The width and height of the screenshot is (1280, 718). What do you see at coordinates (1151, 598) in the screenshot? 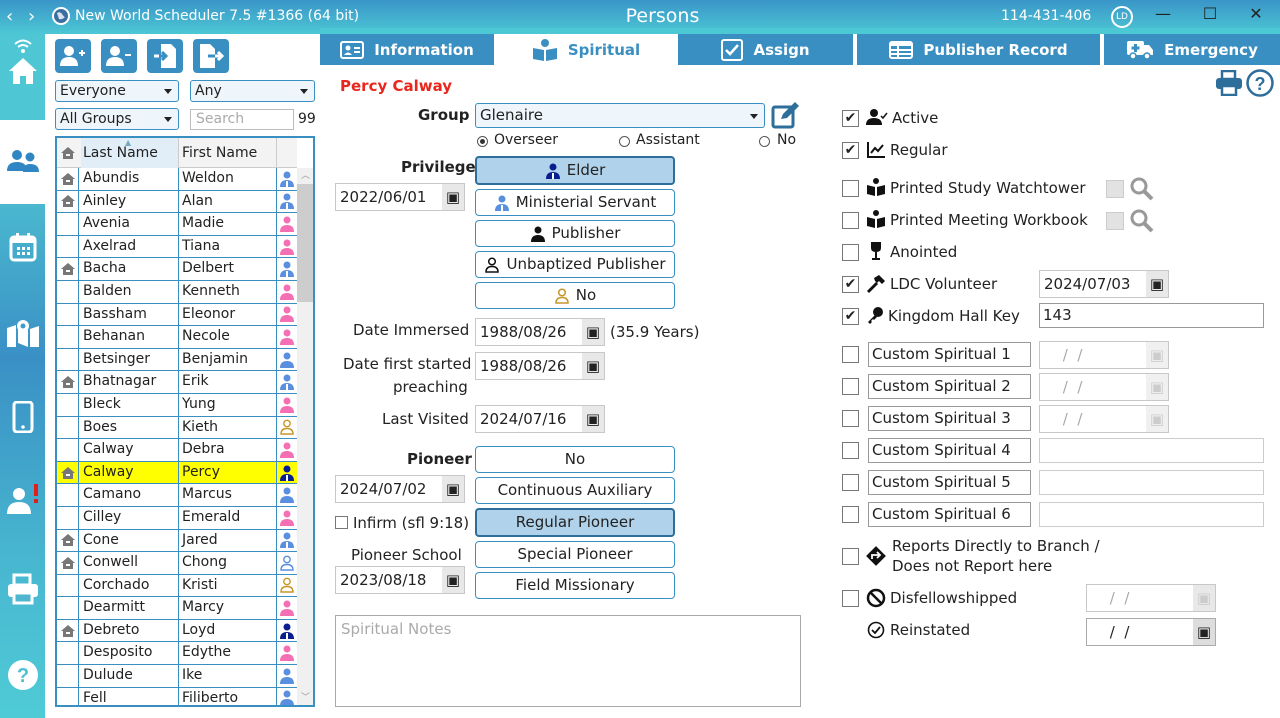
I see `disfellowshipped-date-input: / / ▣` at bounding box center [1151, 598].